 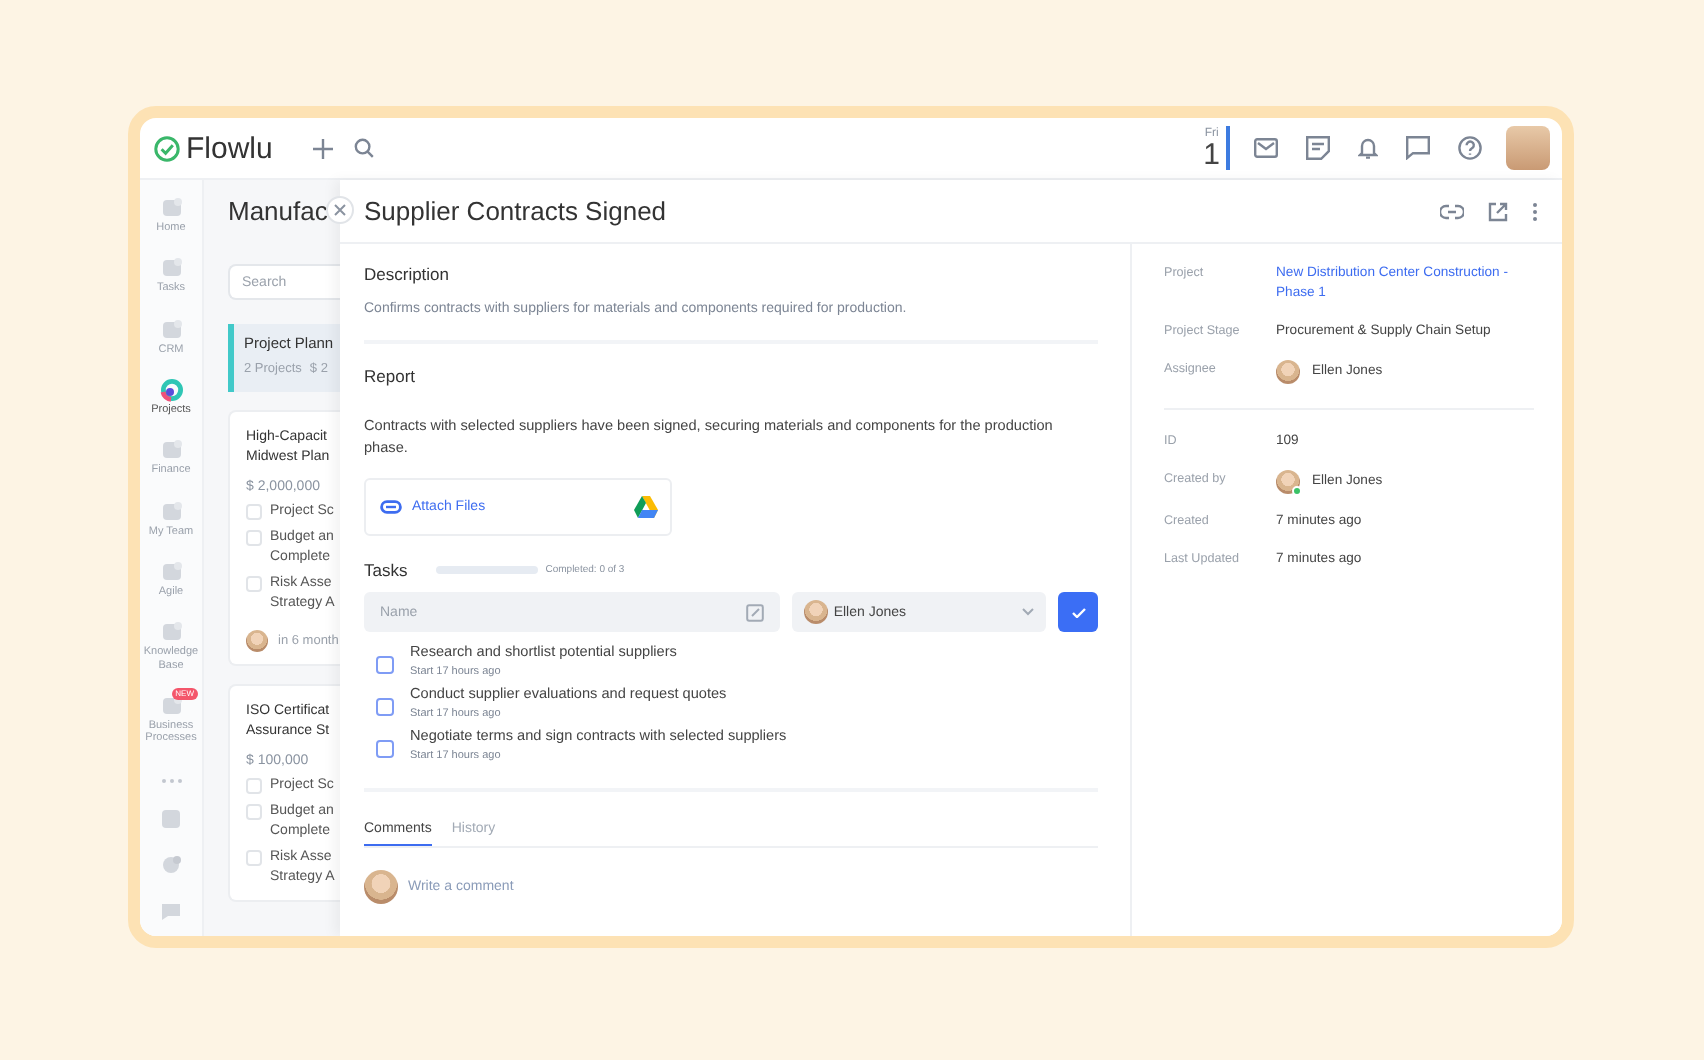 What do you see at coordinates (1266, 148) in the screenshot?
I see `mail-icon` at bounding box center [1266, 148].